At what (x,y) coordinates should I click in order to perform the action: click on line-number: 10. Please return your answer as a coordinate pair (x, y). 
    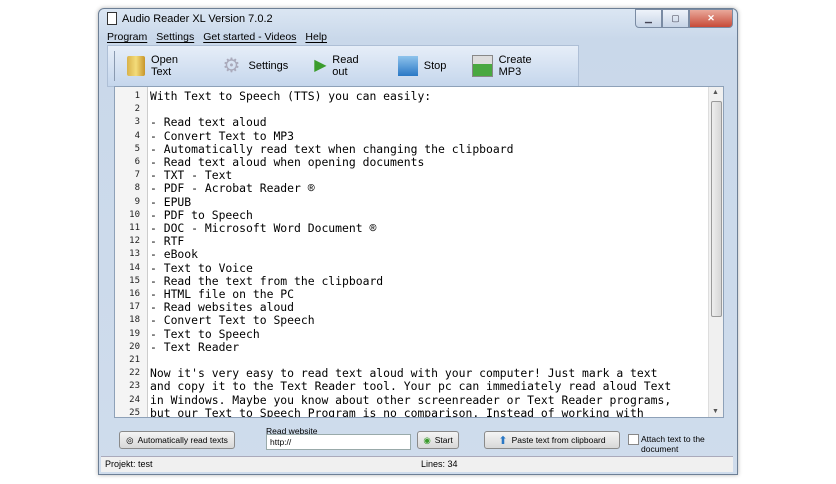
    Looking at the image, I should click on (134, 214).